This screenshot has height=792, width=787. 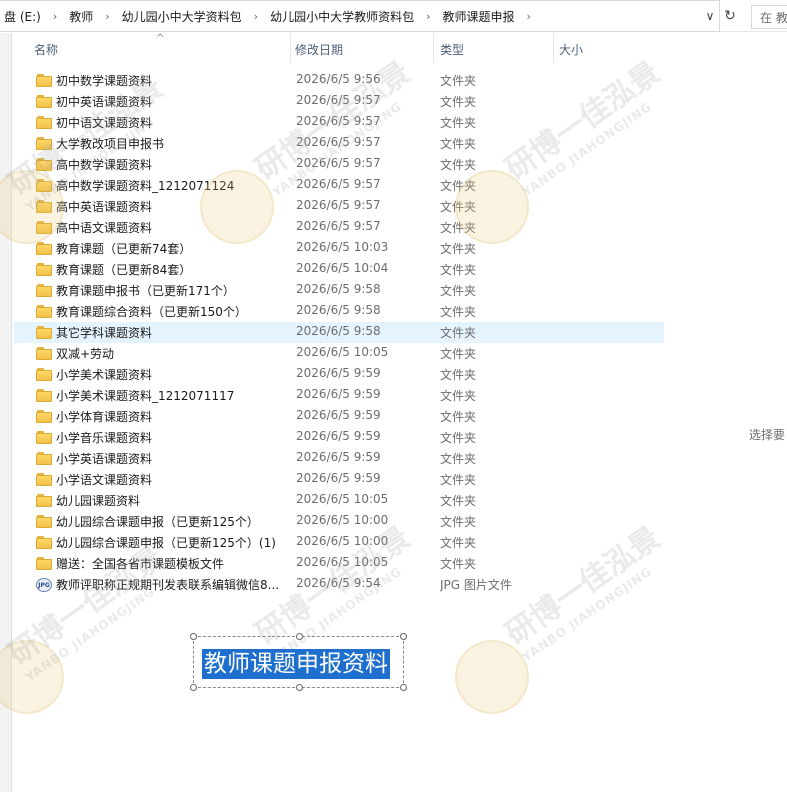 I want to click on file-row: 高中数学课题资料_1212071124 2026/6/5 9:57 文件夹, so click(x=339, y=185).